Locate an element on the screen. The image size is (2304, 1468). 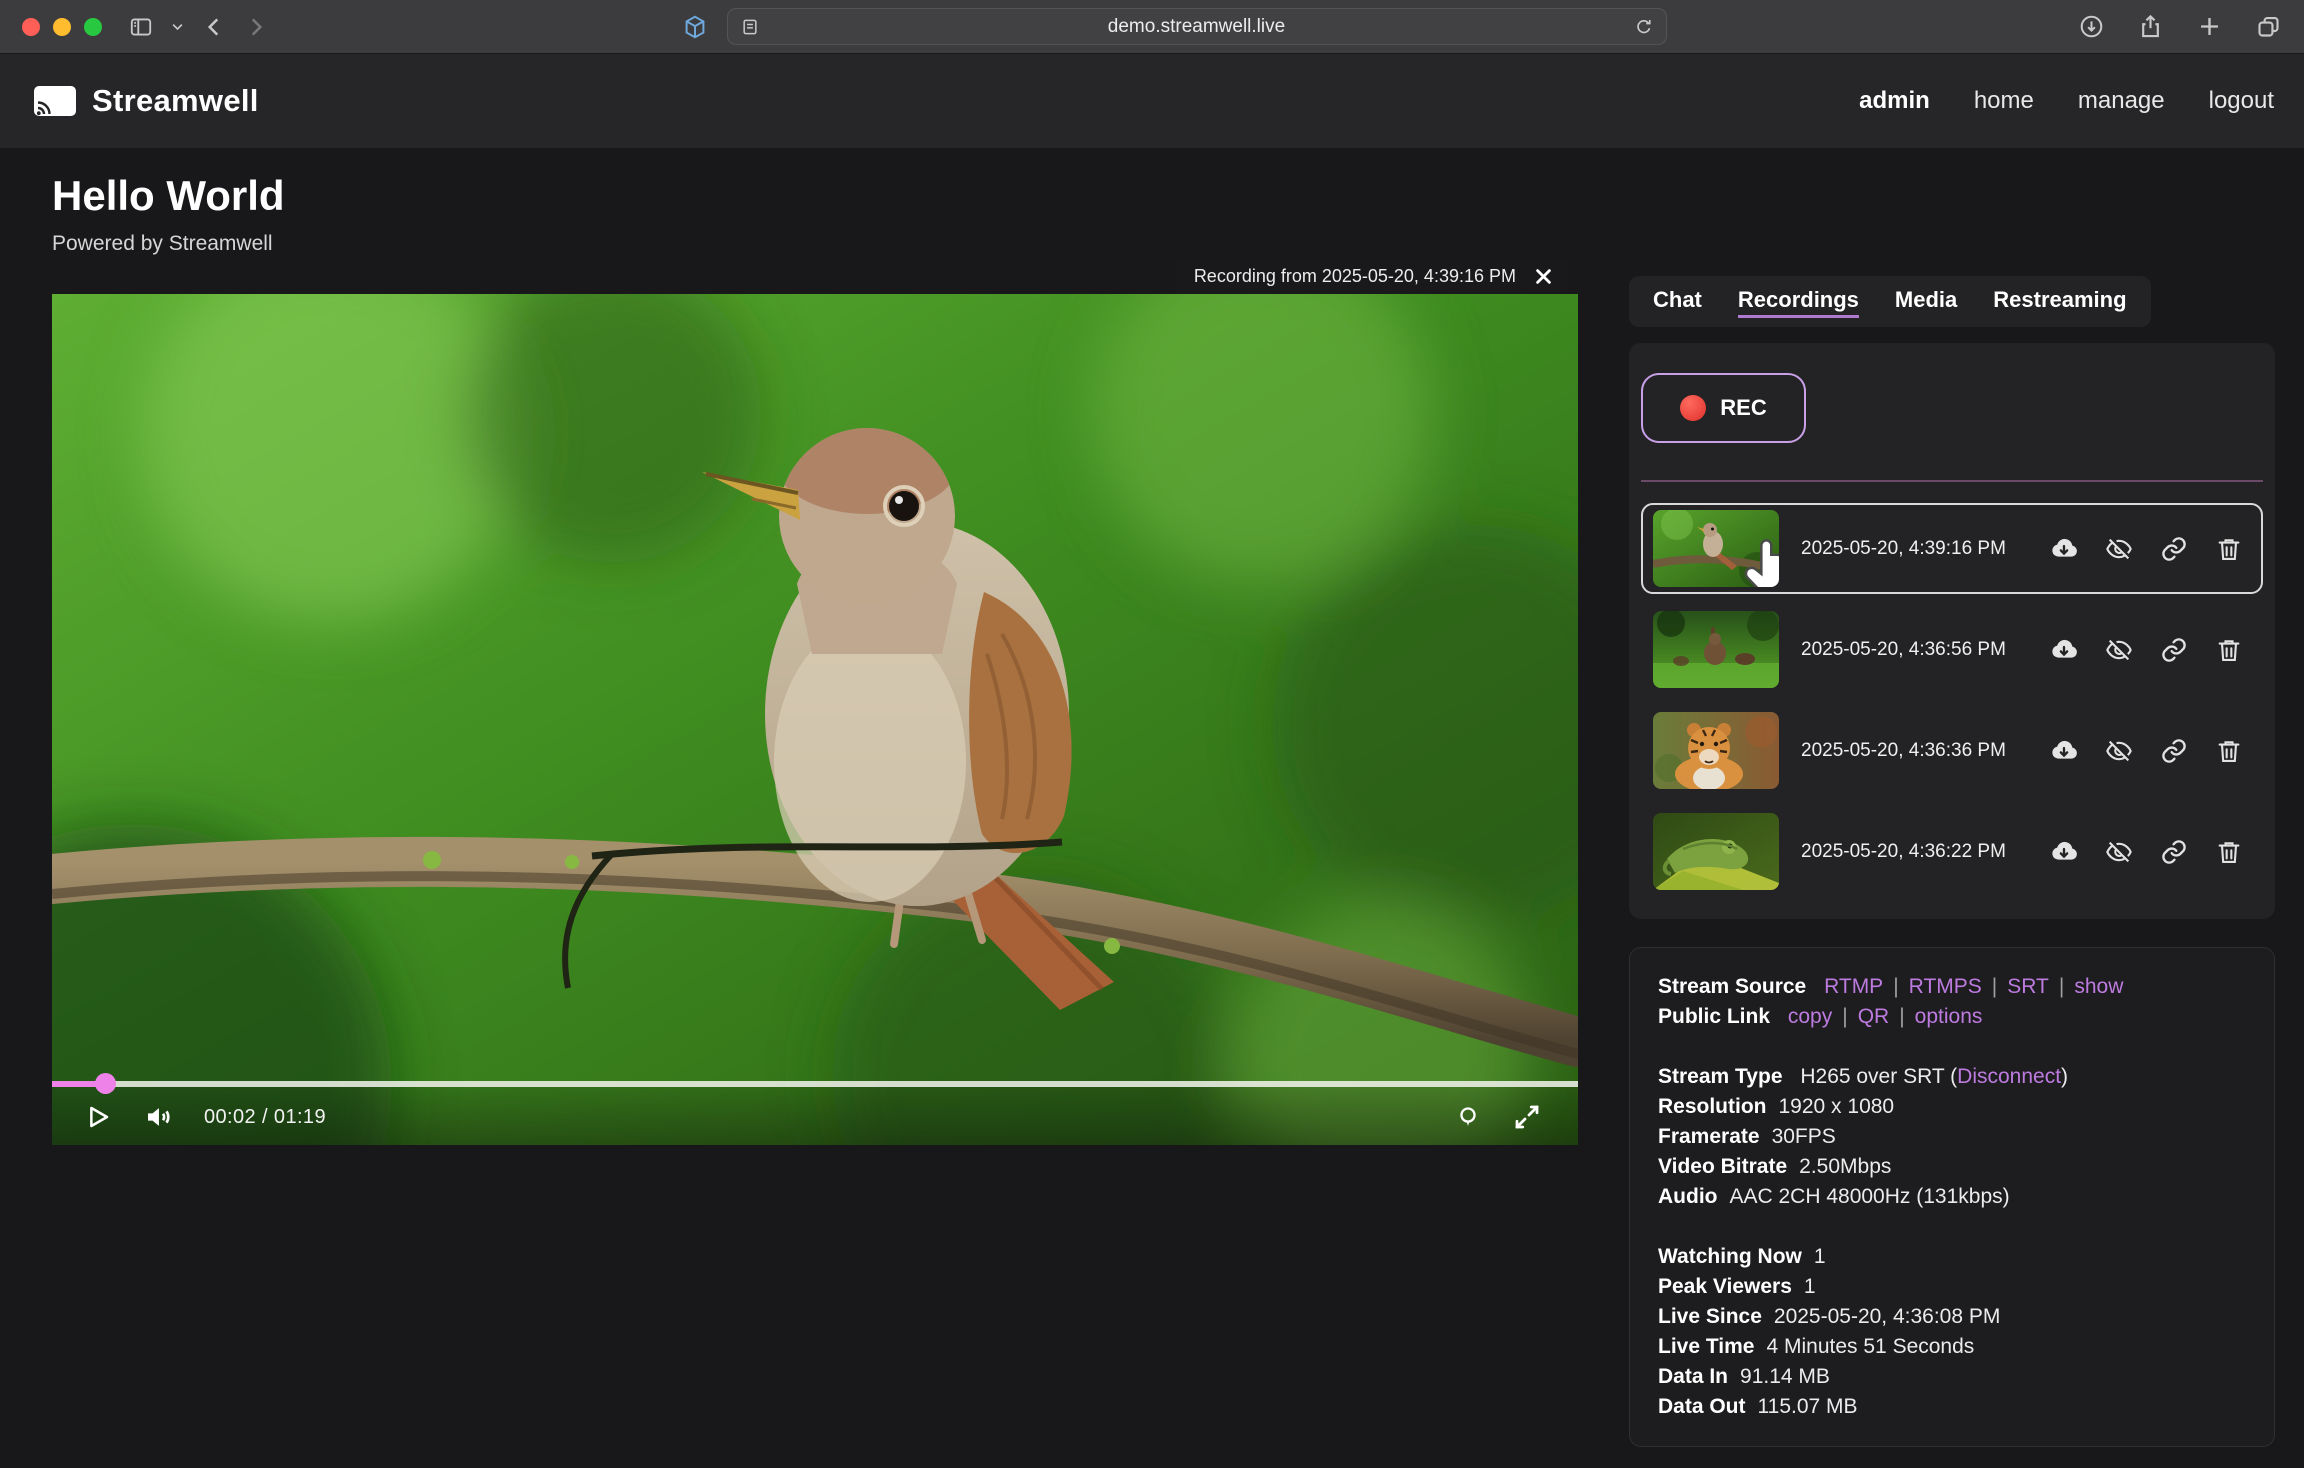
link-rtmp: RTMP is located at coordinates (1853, 986).